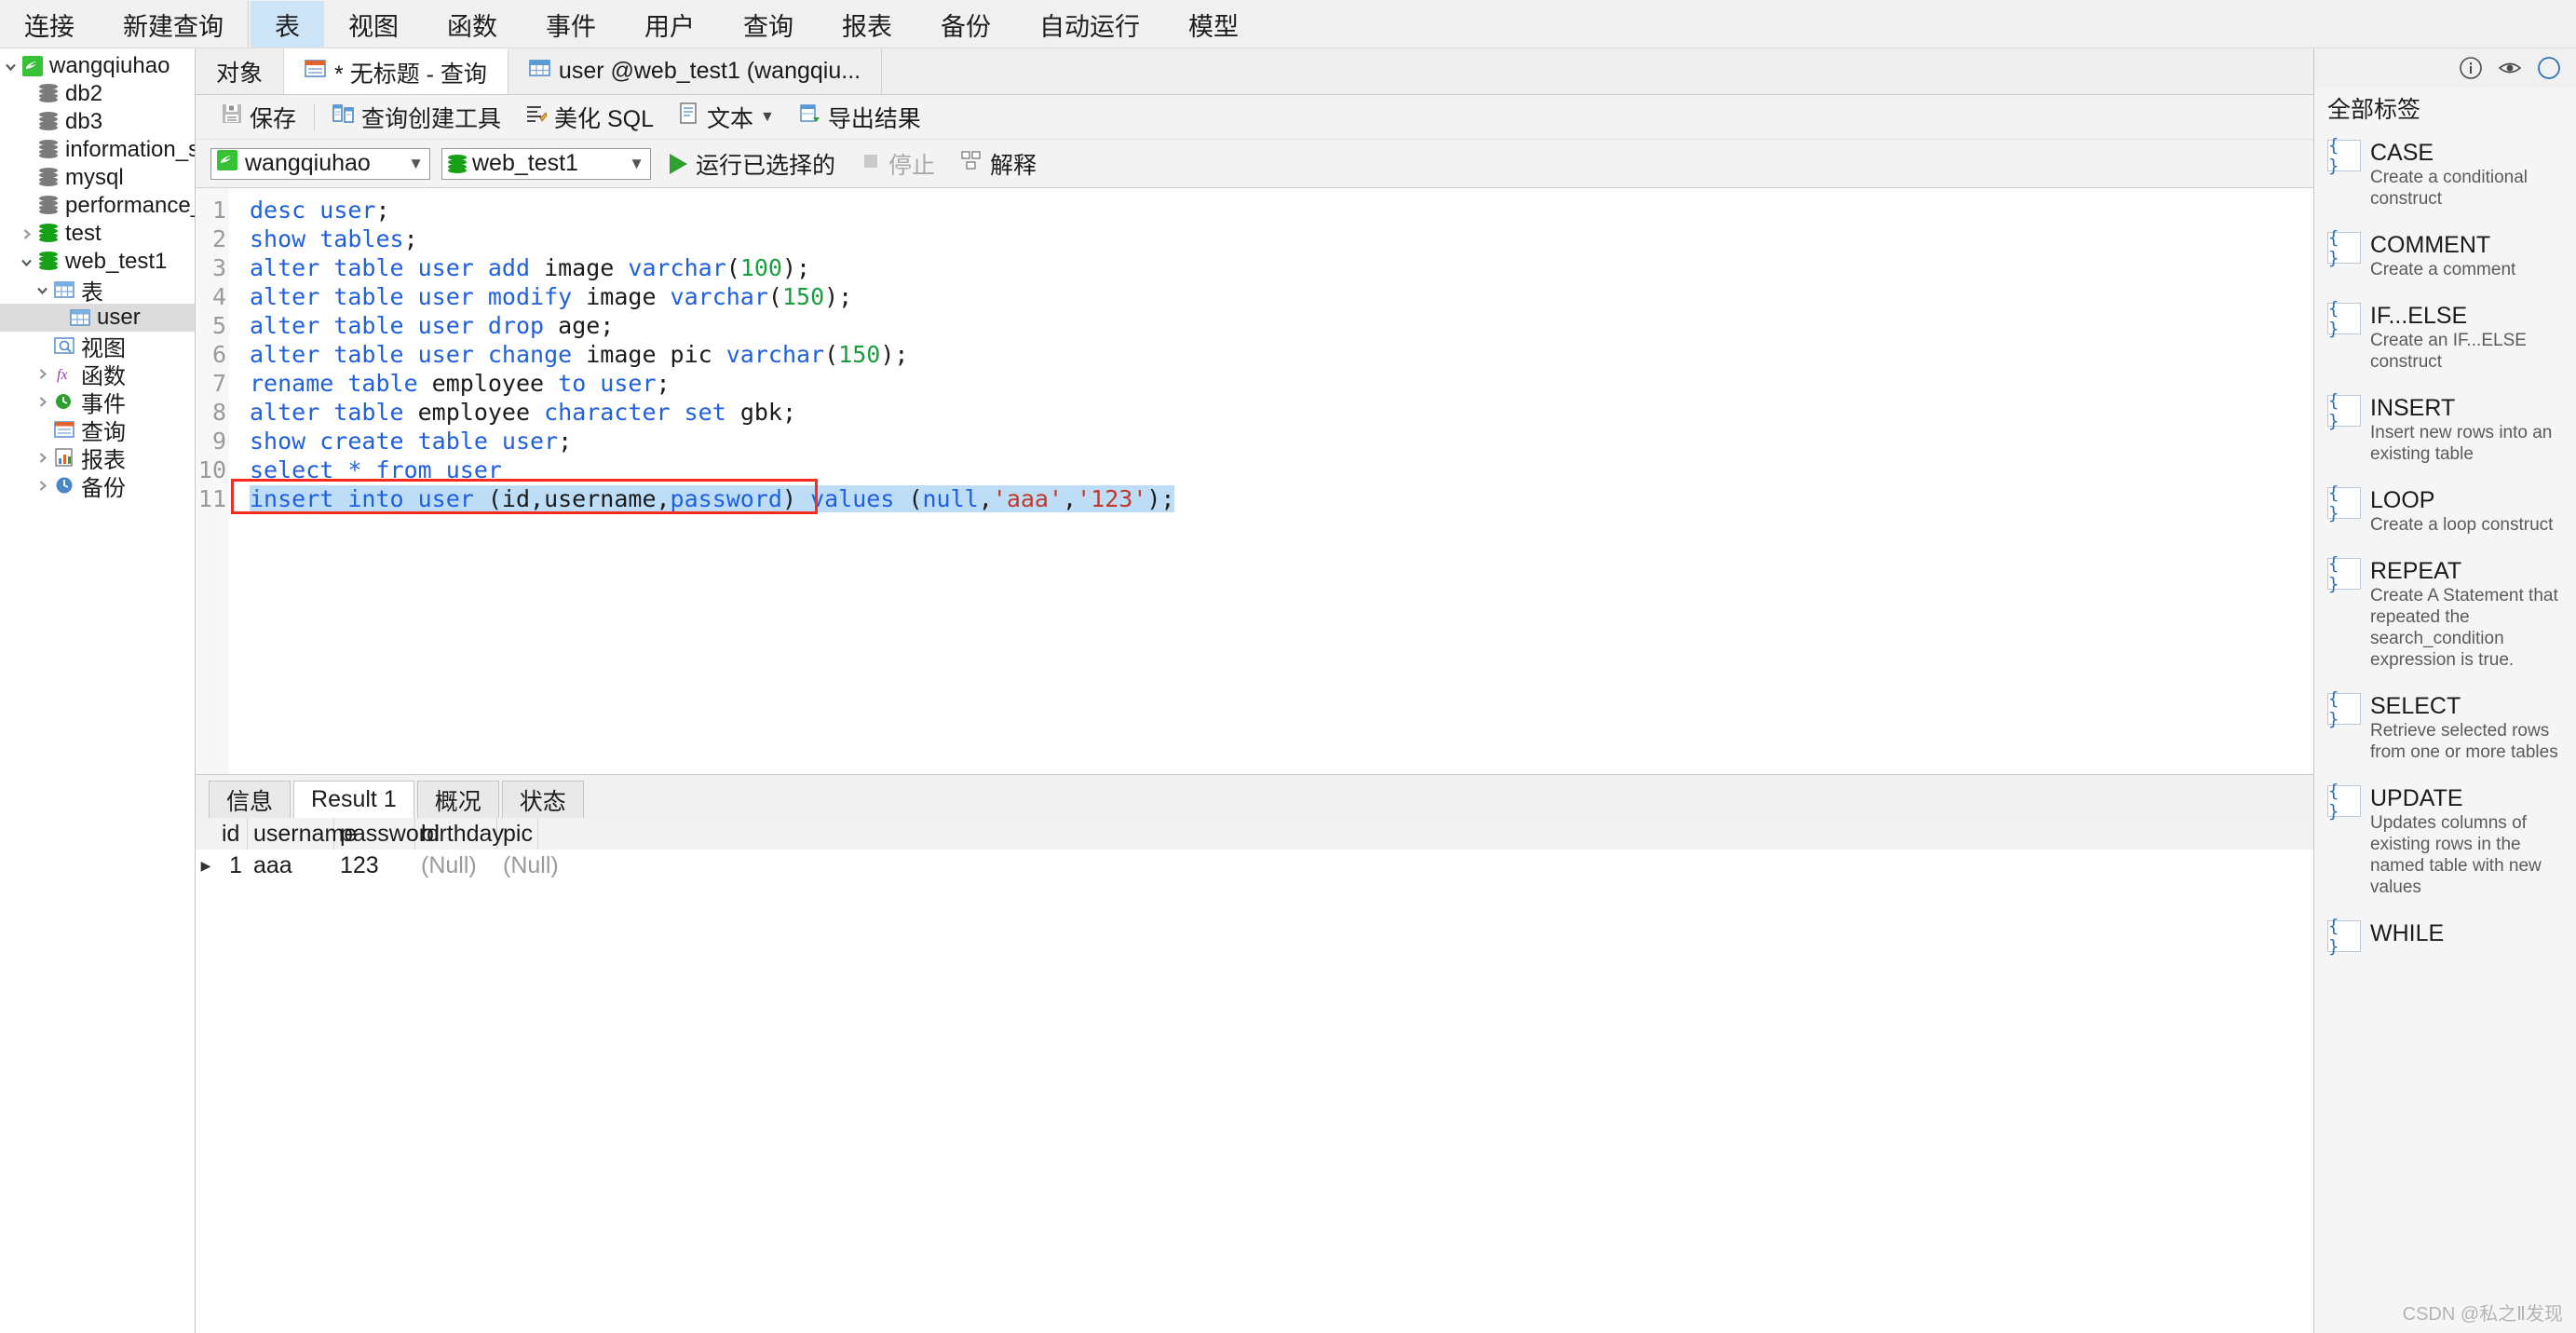  I want to click on code-line: 2 show tables;, so click(1254, 239).